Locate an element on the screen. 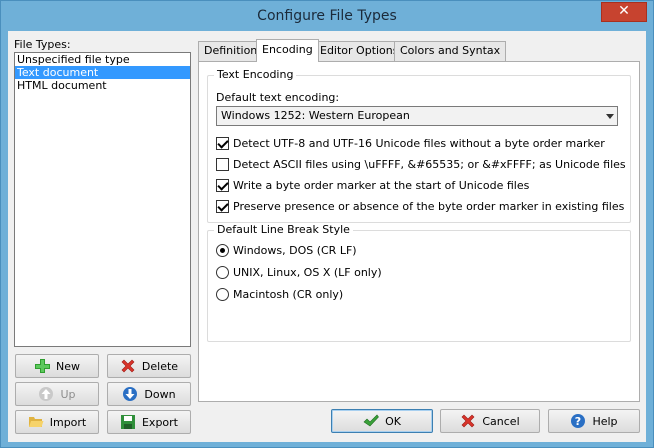 This screenshot has height=448, width=654. list-item: Unspecified file type is located at coordinates (102, 59).